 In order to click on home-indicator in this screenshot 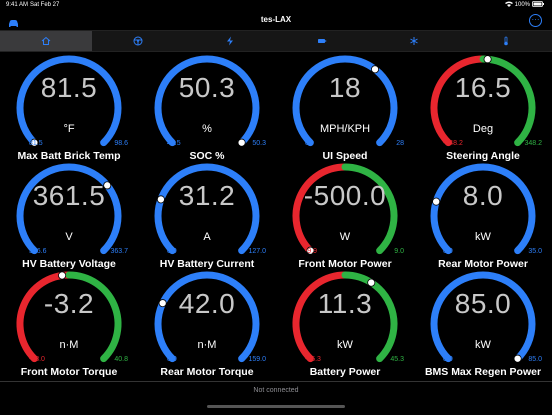, I will do `click(276, 406)`.